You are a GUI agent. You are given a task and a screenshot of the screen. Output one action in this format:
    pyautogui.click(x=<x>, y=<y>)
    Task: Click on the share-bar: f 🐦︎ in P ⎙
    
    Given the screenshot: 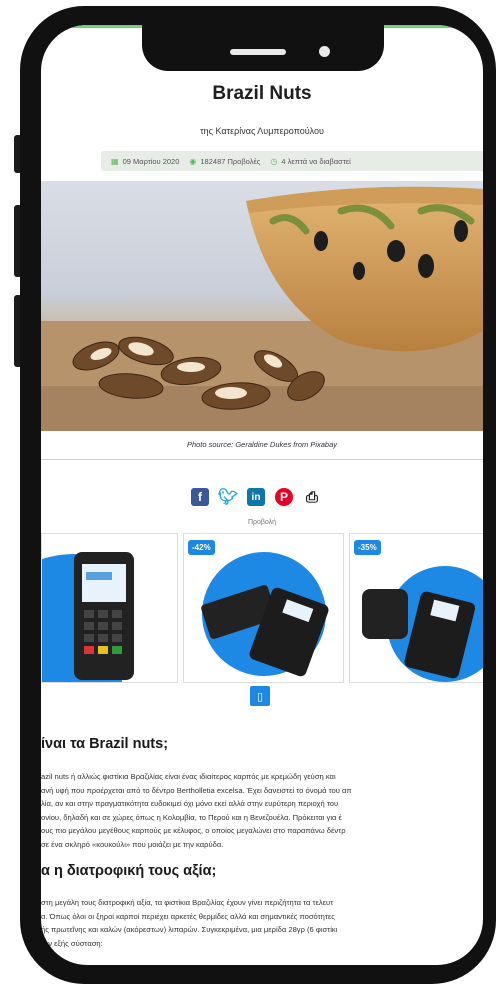 What is the action you would take?
    pyautogui.click(x=256, y=497)
    